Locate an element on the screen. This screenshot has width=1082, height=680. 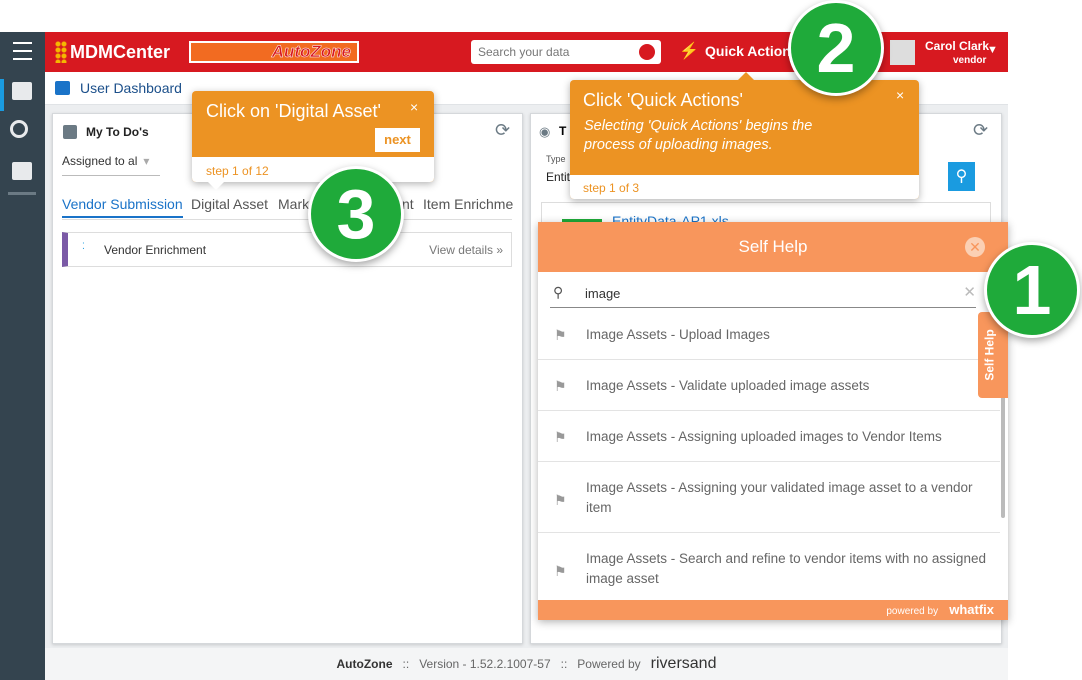
chevron-down-icon: ▼ is located at coordinates (992, 50).